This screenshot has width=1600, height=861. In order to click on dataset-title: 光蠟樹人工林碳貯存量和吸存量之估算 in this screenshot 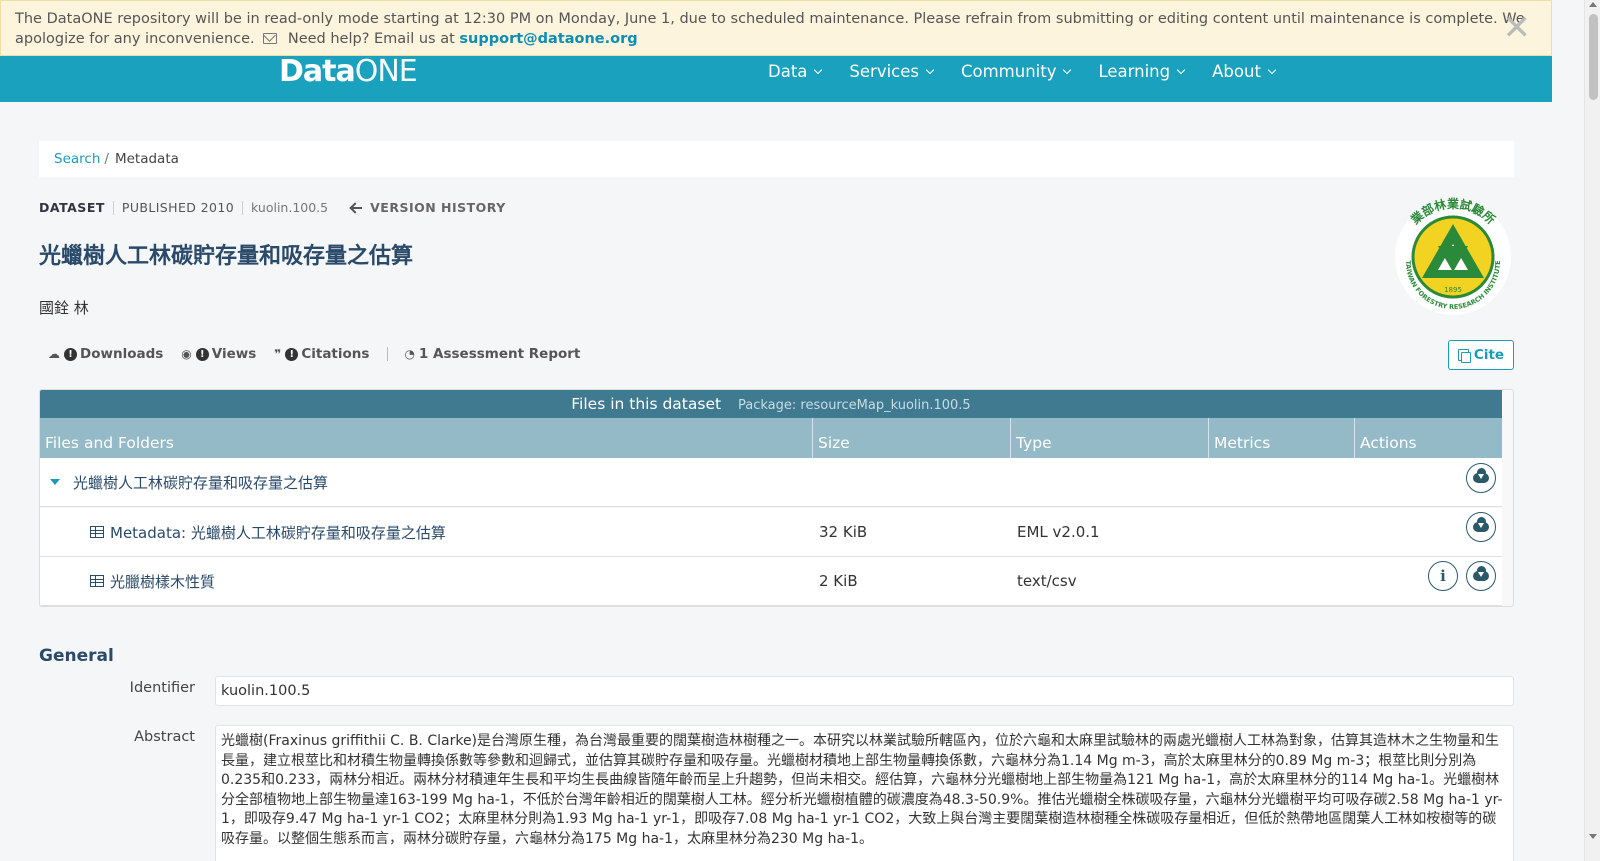, I will do `click(226, 256)`.